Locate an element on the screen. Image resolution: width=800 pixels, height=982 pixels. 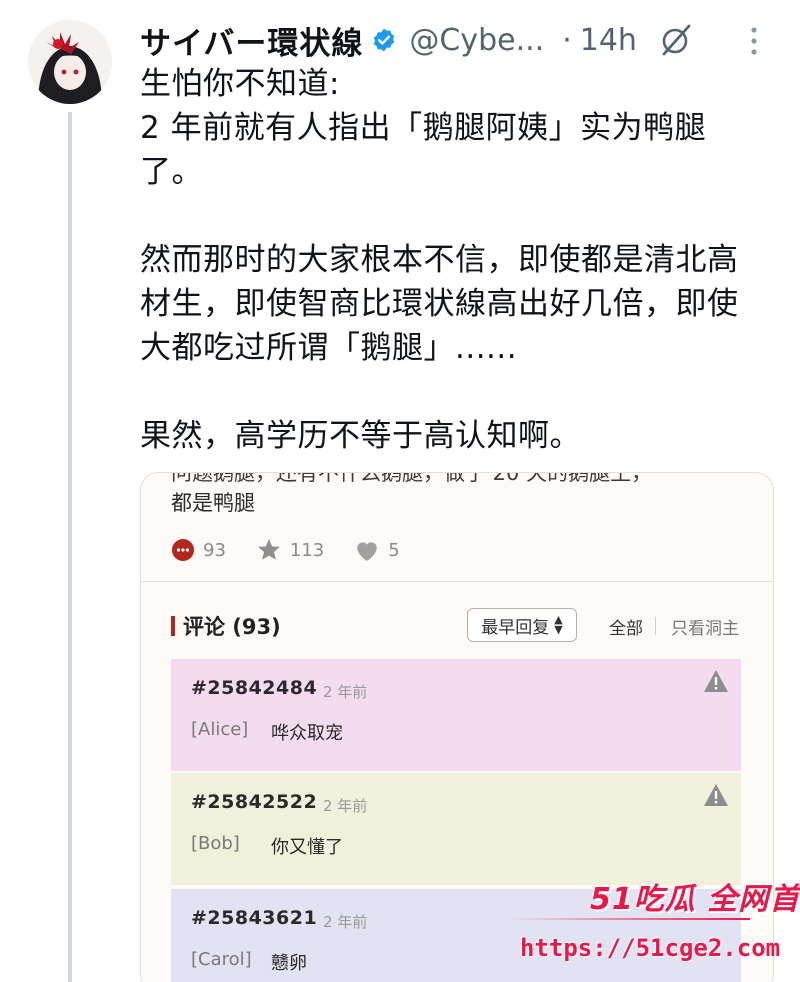
comment-item: #25842522 2 年前 [Bob] 你又懂了 is located at coordinates (456, 829).